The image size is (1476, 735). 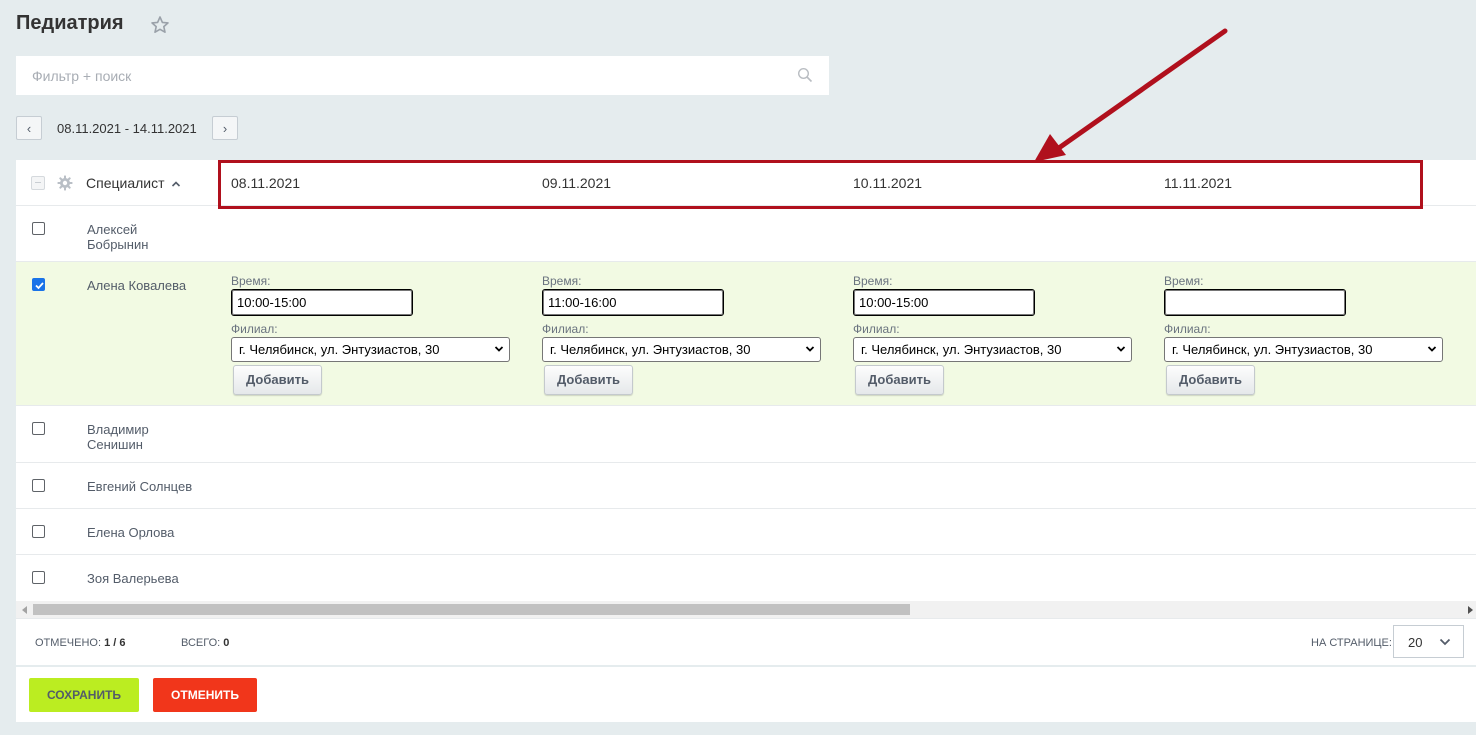 I want to click on search-icon, so click(x=805, y=75).